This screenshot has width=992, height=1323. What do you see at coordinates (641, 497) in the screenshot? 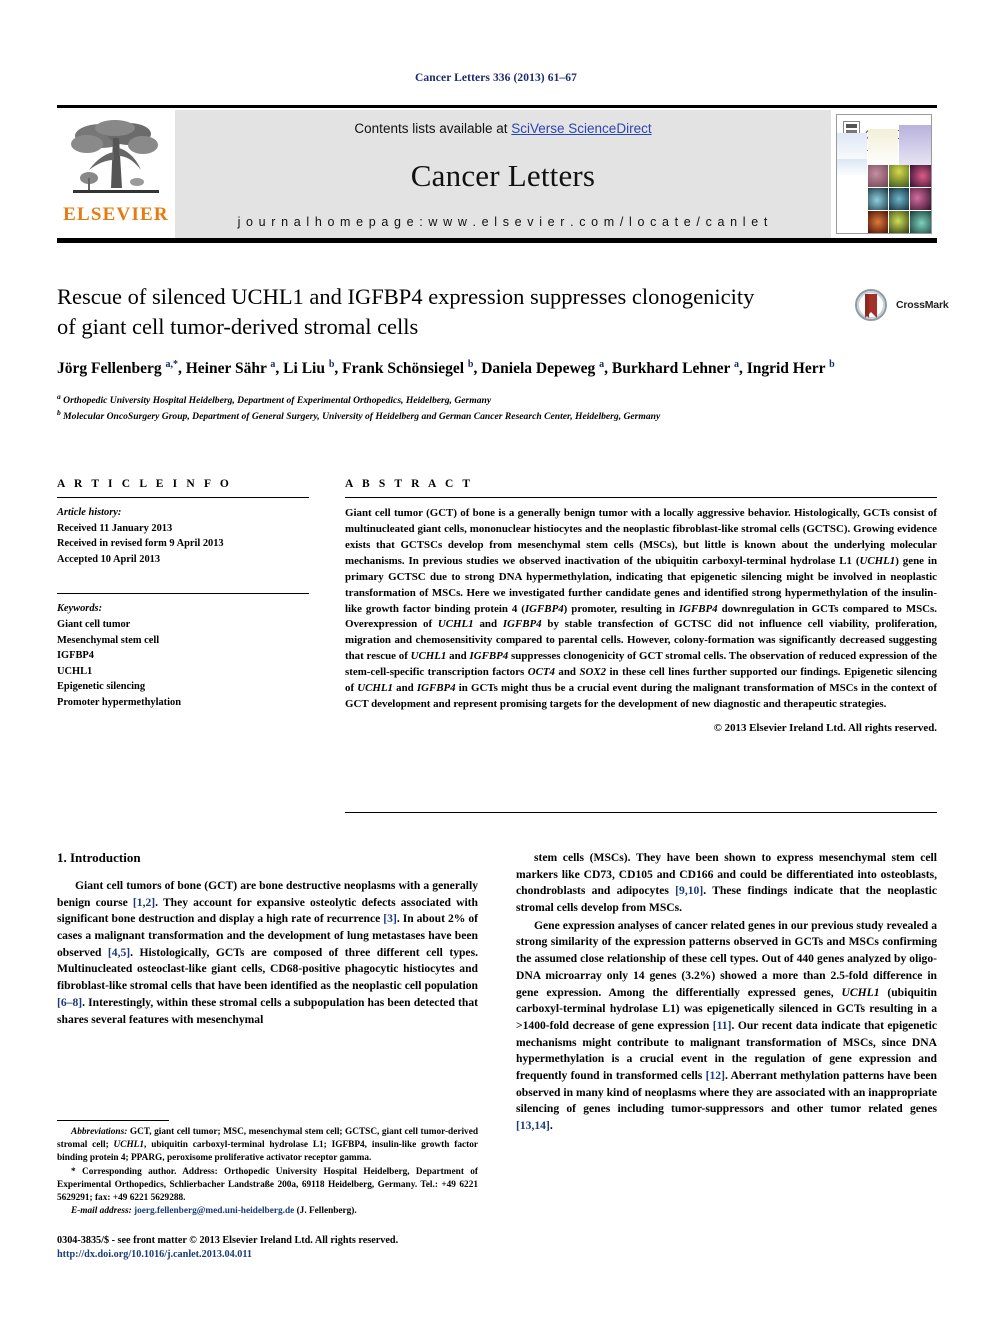
I see `abstract-rule-top` at bounding box center [641, 497].